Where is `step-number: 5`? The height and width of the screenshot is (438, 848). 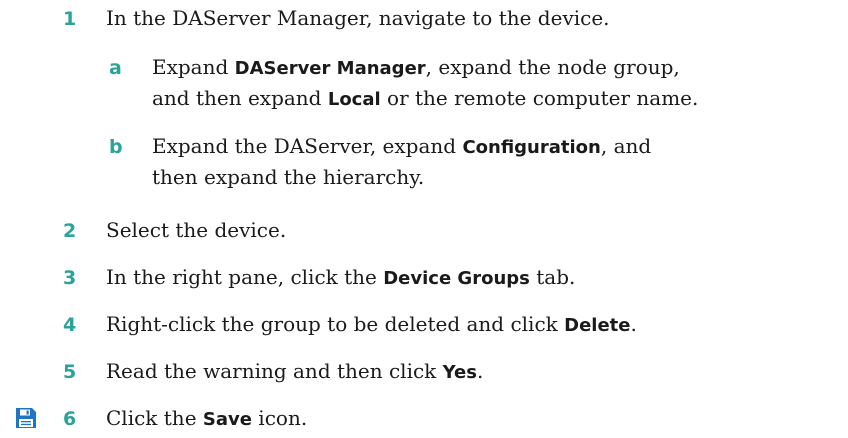 step-number: 5 is located at coordinates (70, 372).